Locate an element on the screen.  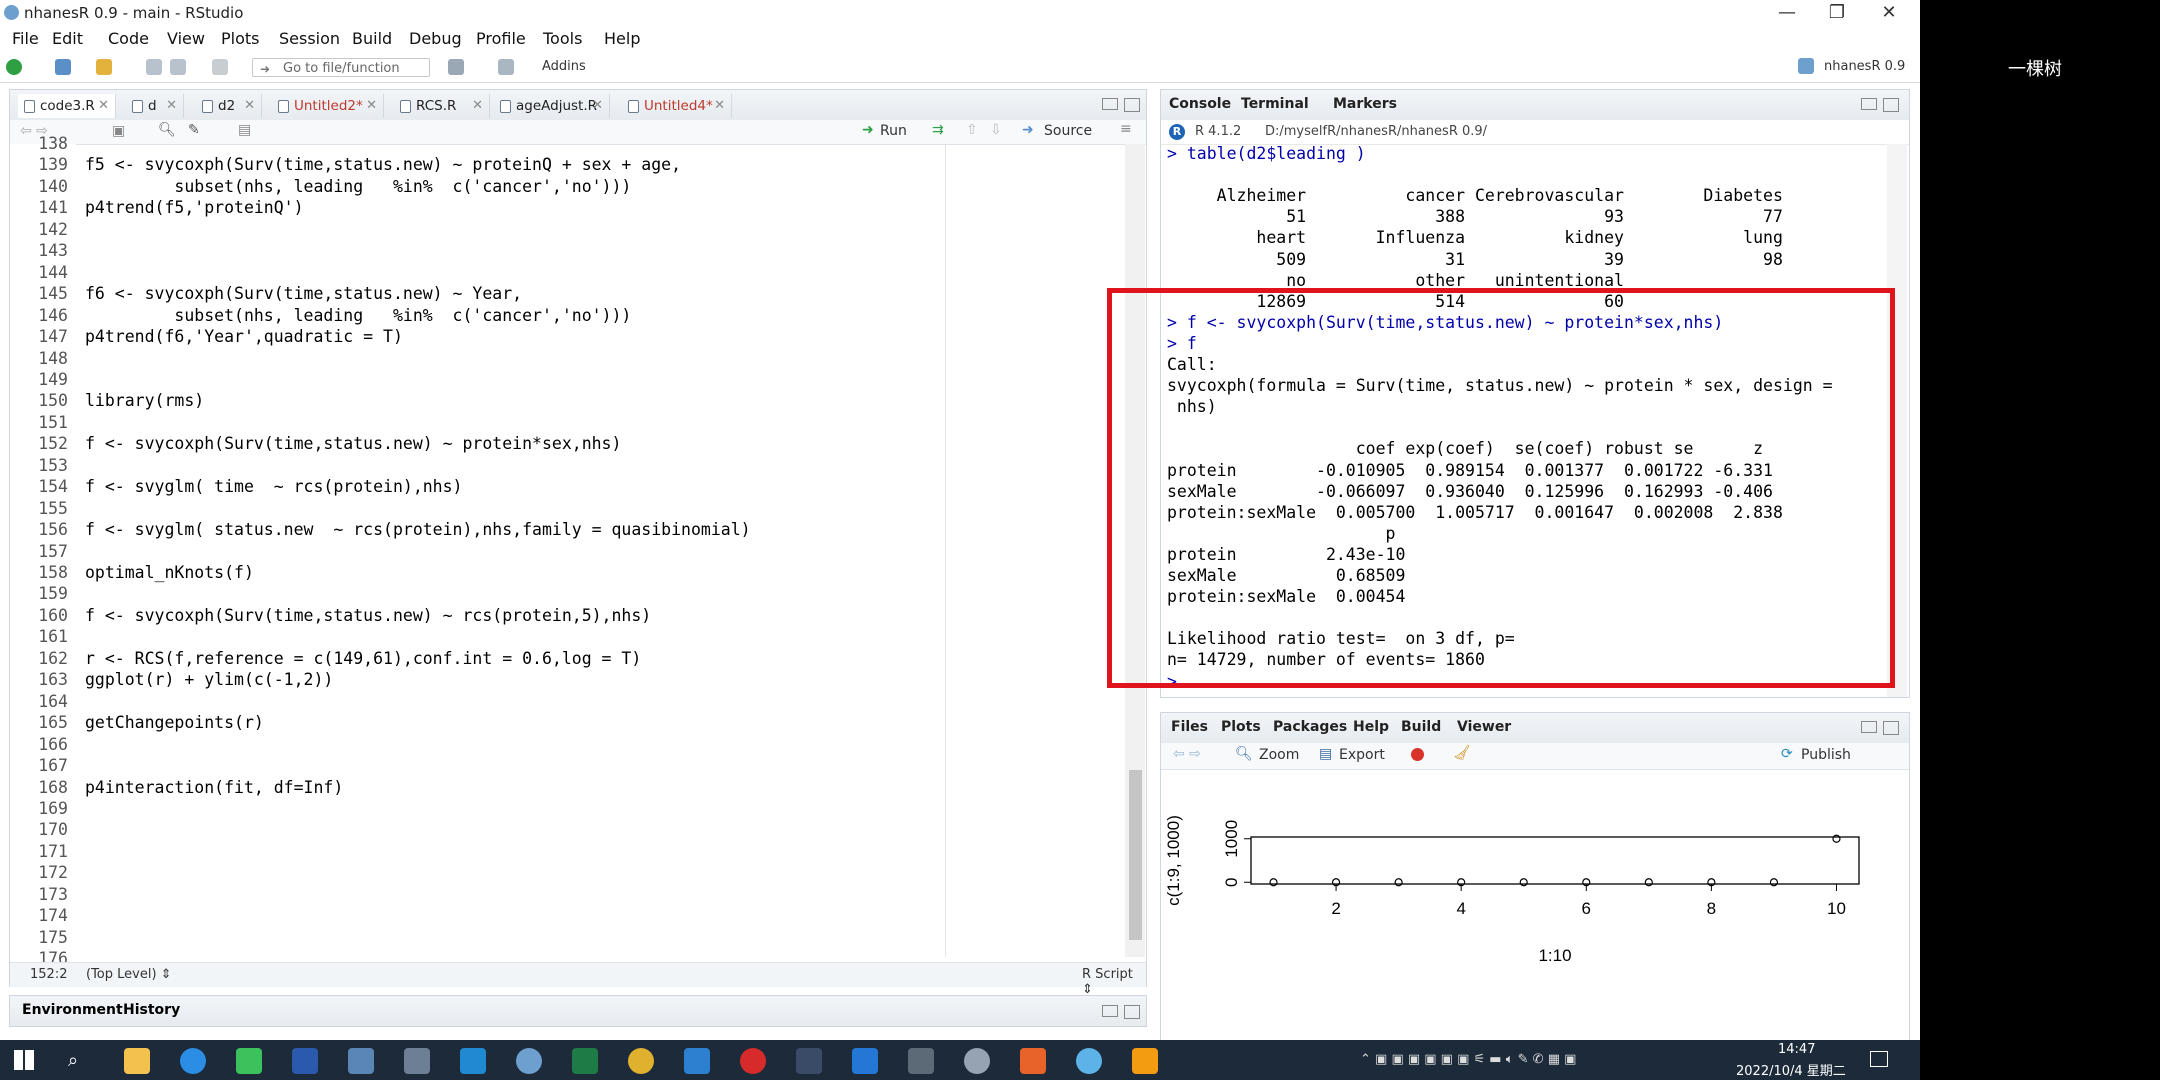
save-icon: ▣ is located at coordinates (118, 131).